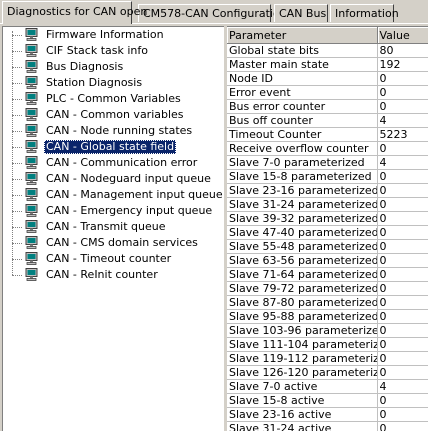  Describe the element at coordinates (302, 35) in the screenshot. I see `column-header-parameter: Parameter` at that location.